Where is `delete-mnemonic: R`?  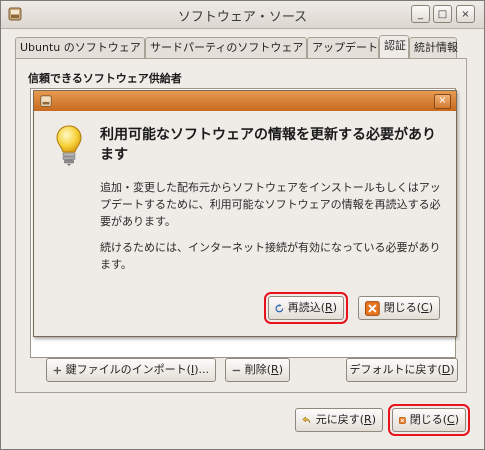 delete-mnemonic: R is located at coordinates (275, 369).